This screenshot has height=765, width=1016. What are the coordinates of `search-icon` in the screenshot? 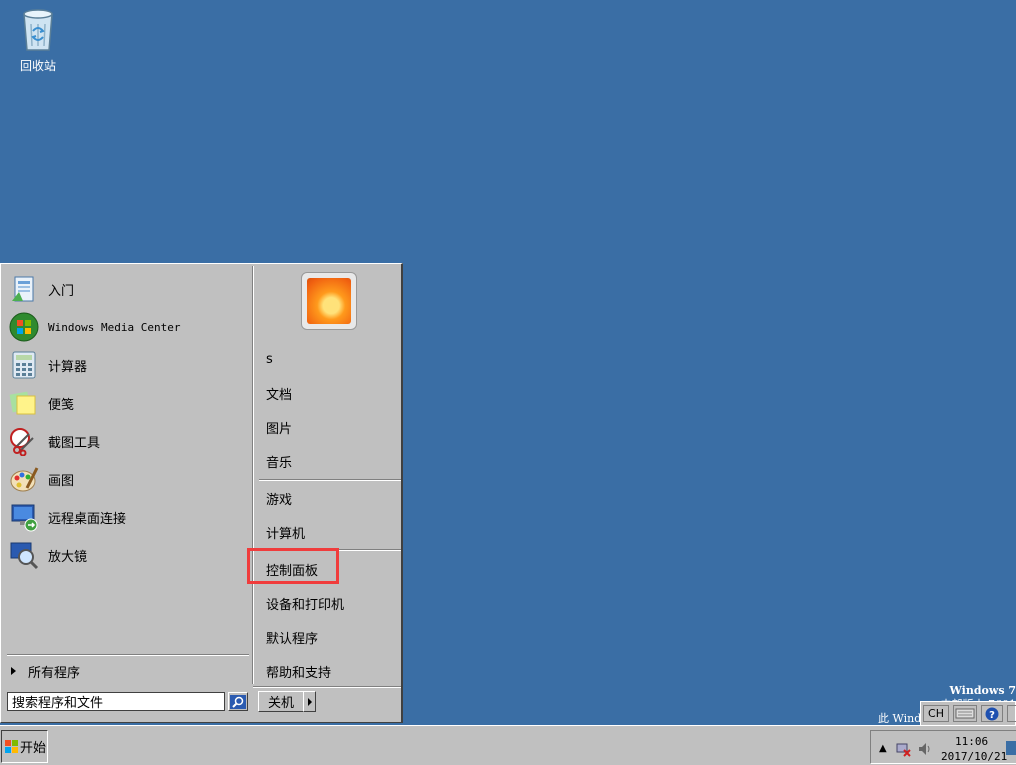 It's located at (238, 701).